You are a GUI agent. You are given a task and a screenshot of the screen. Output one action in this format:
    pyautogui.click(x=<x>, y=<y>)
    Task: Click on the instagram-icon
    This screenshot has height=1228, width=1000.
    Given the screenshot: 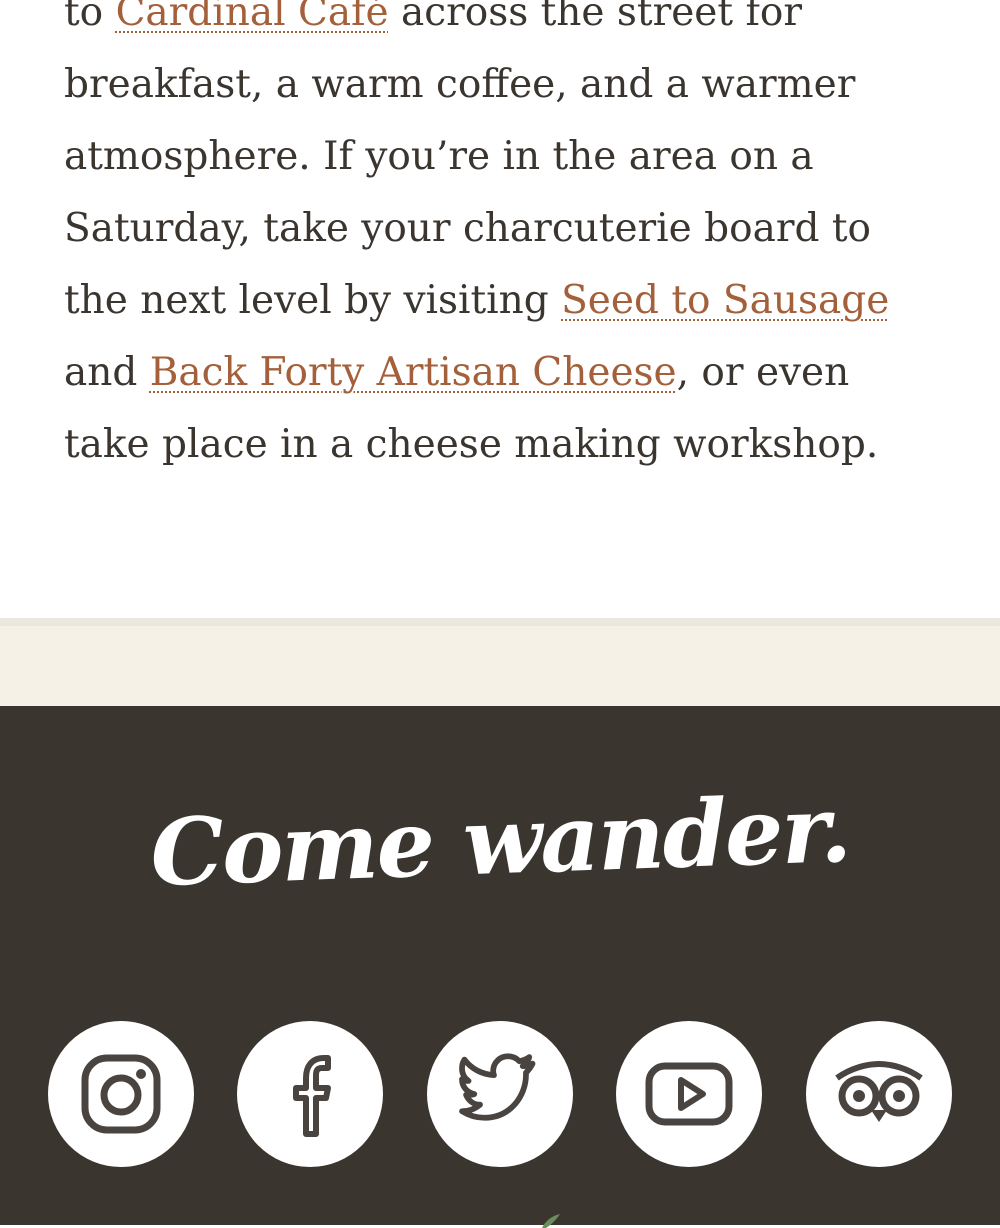 What is the action you would take?
    pyautogui.click(x=121, y=1094)
    